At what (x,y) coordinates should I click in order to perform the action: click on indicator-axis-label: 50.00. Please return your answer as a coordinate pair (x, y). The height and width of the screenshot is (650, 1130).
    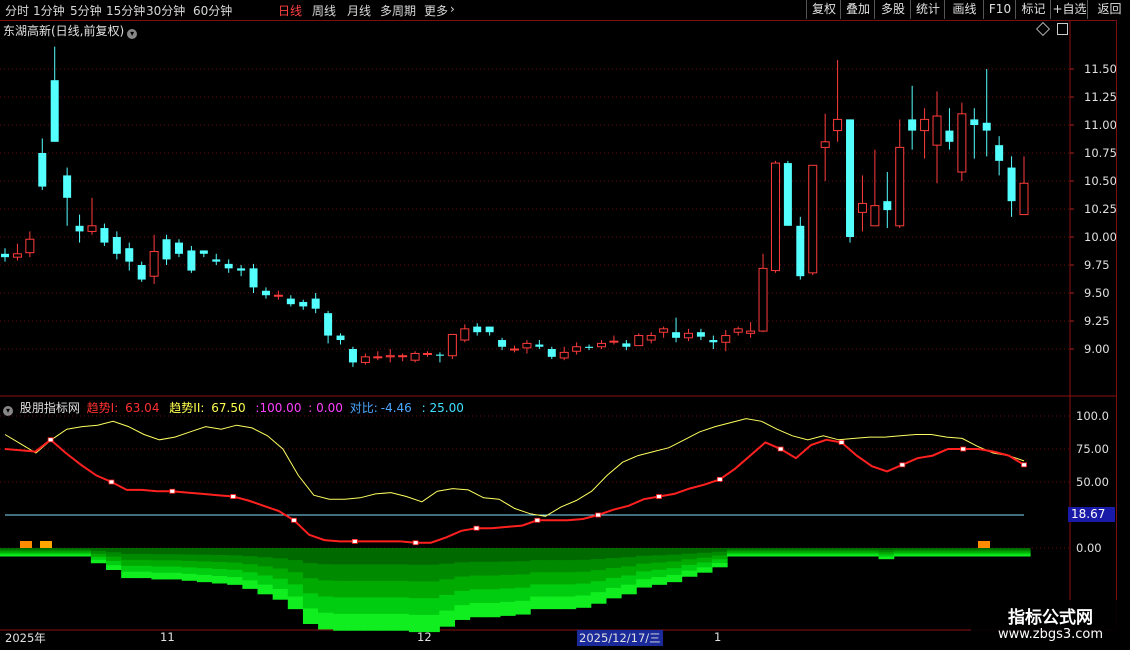
    Looking at the image, I should click on (1092, 482).